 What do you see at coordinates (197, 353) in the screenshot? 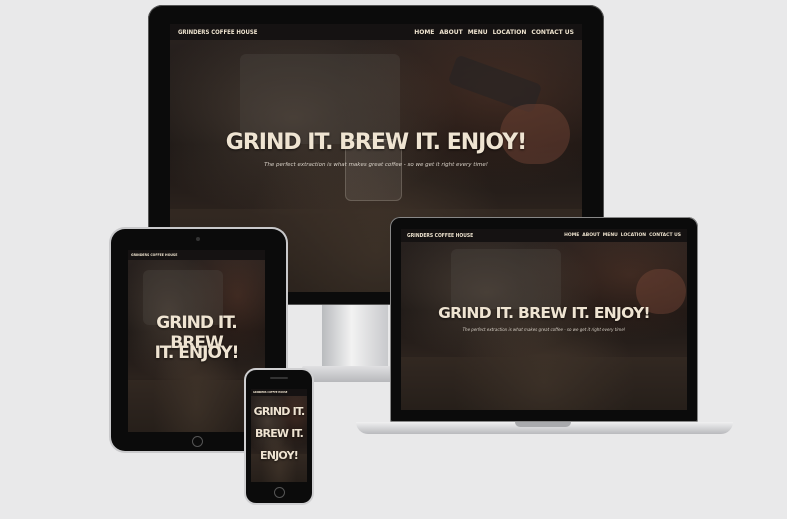
I see `hero-headline-line-2: IT. ENJOY!` at bounding box center [197, 353].